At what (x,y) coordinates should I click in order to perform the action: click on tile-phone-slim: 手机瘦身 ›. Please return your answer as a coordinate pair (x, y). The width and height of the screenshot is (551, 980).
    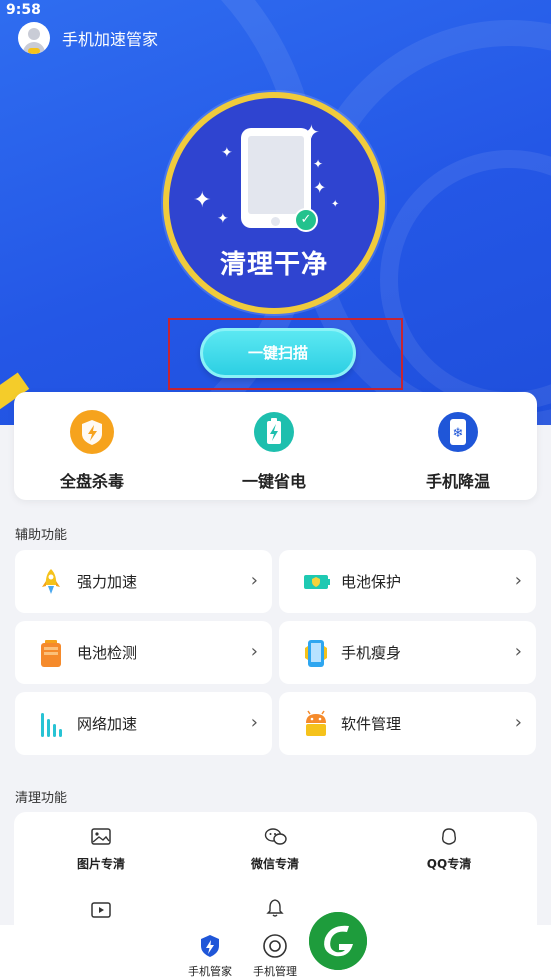
    Looking at the image, I should click on (407, 652).